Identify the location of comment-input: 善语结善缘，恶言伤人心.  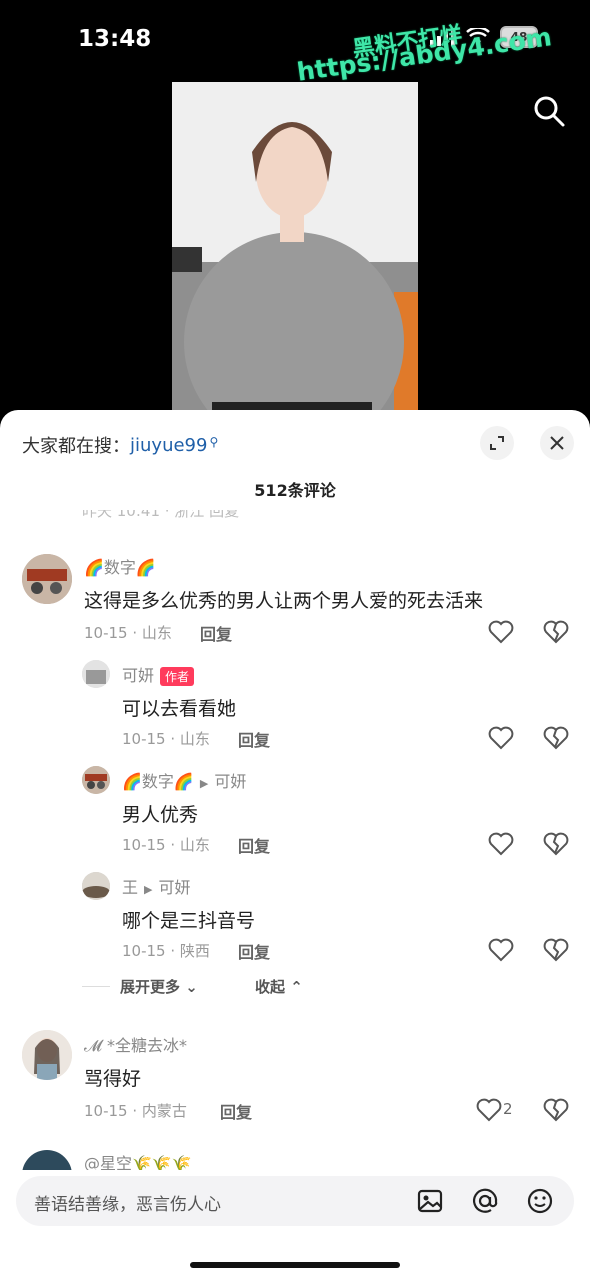
(127, 1202).